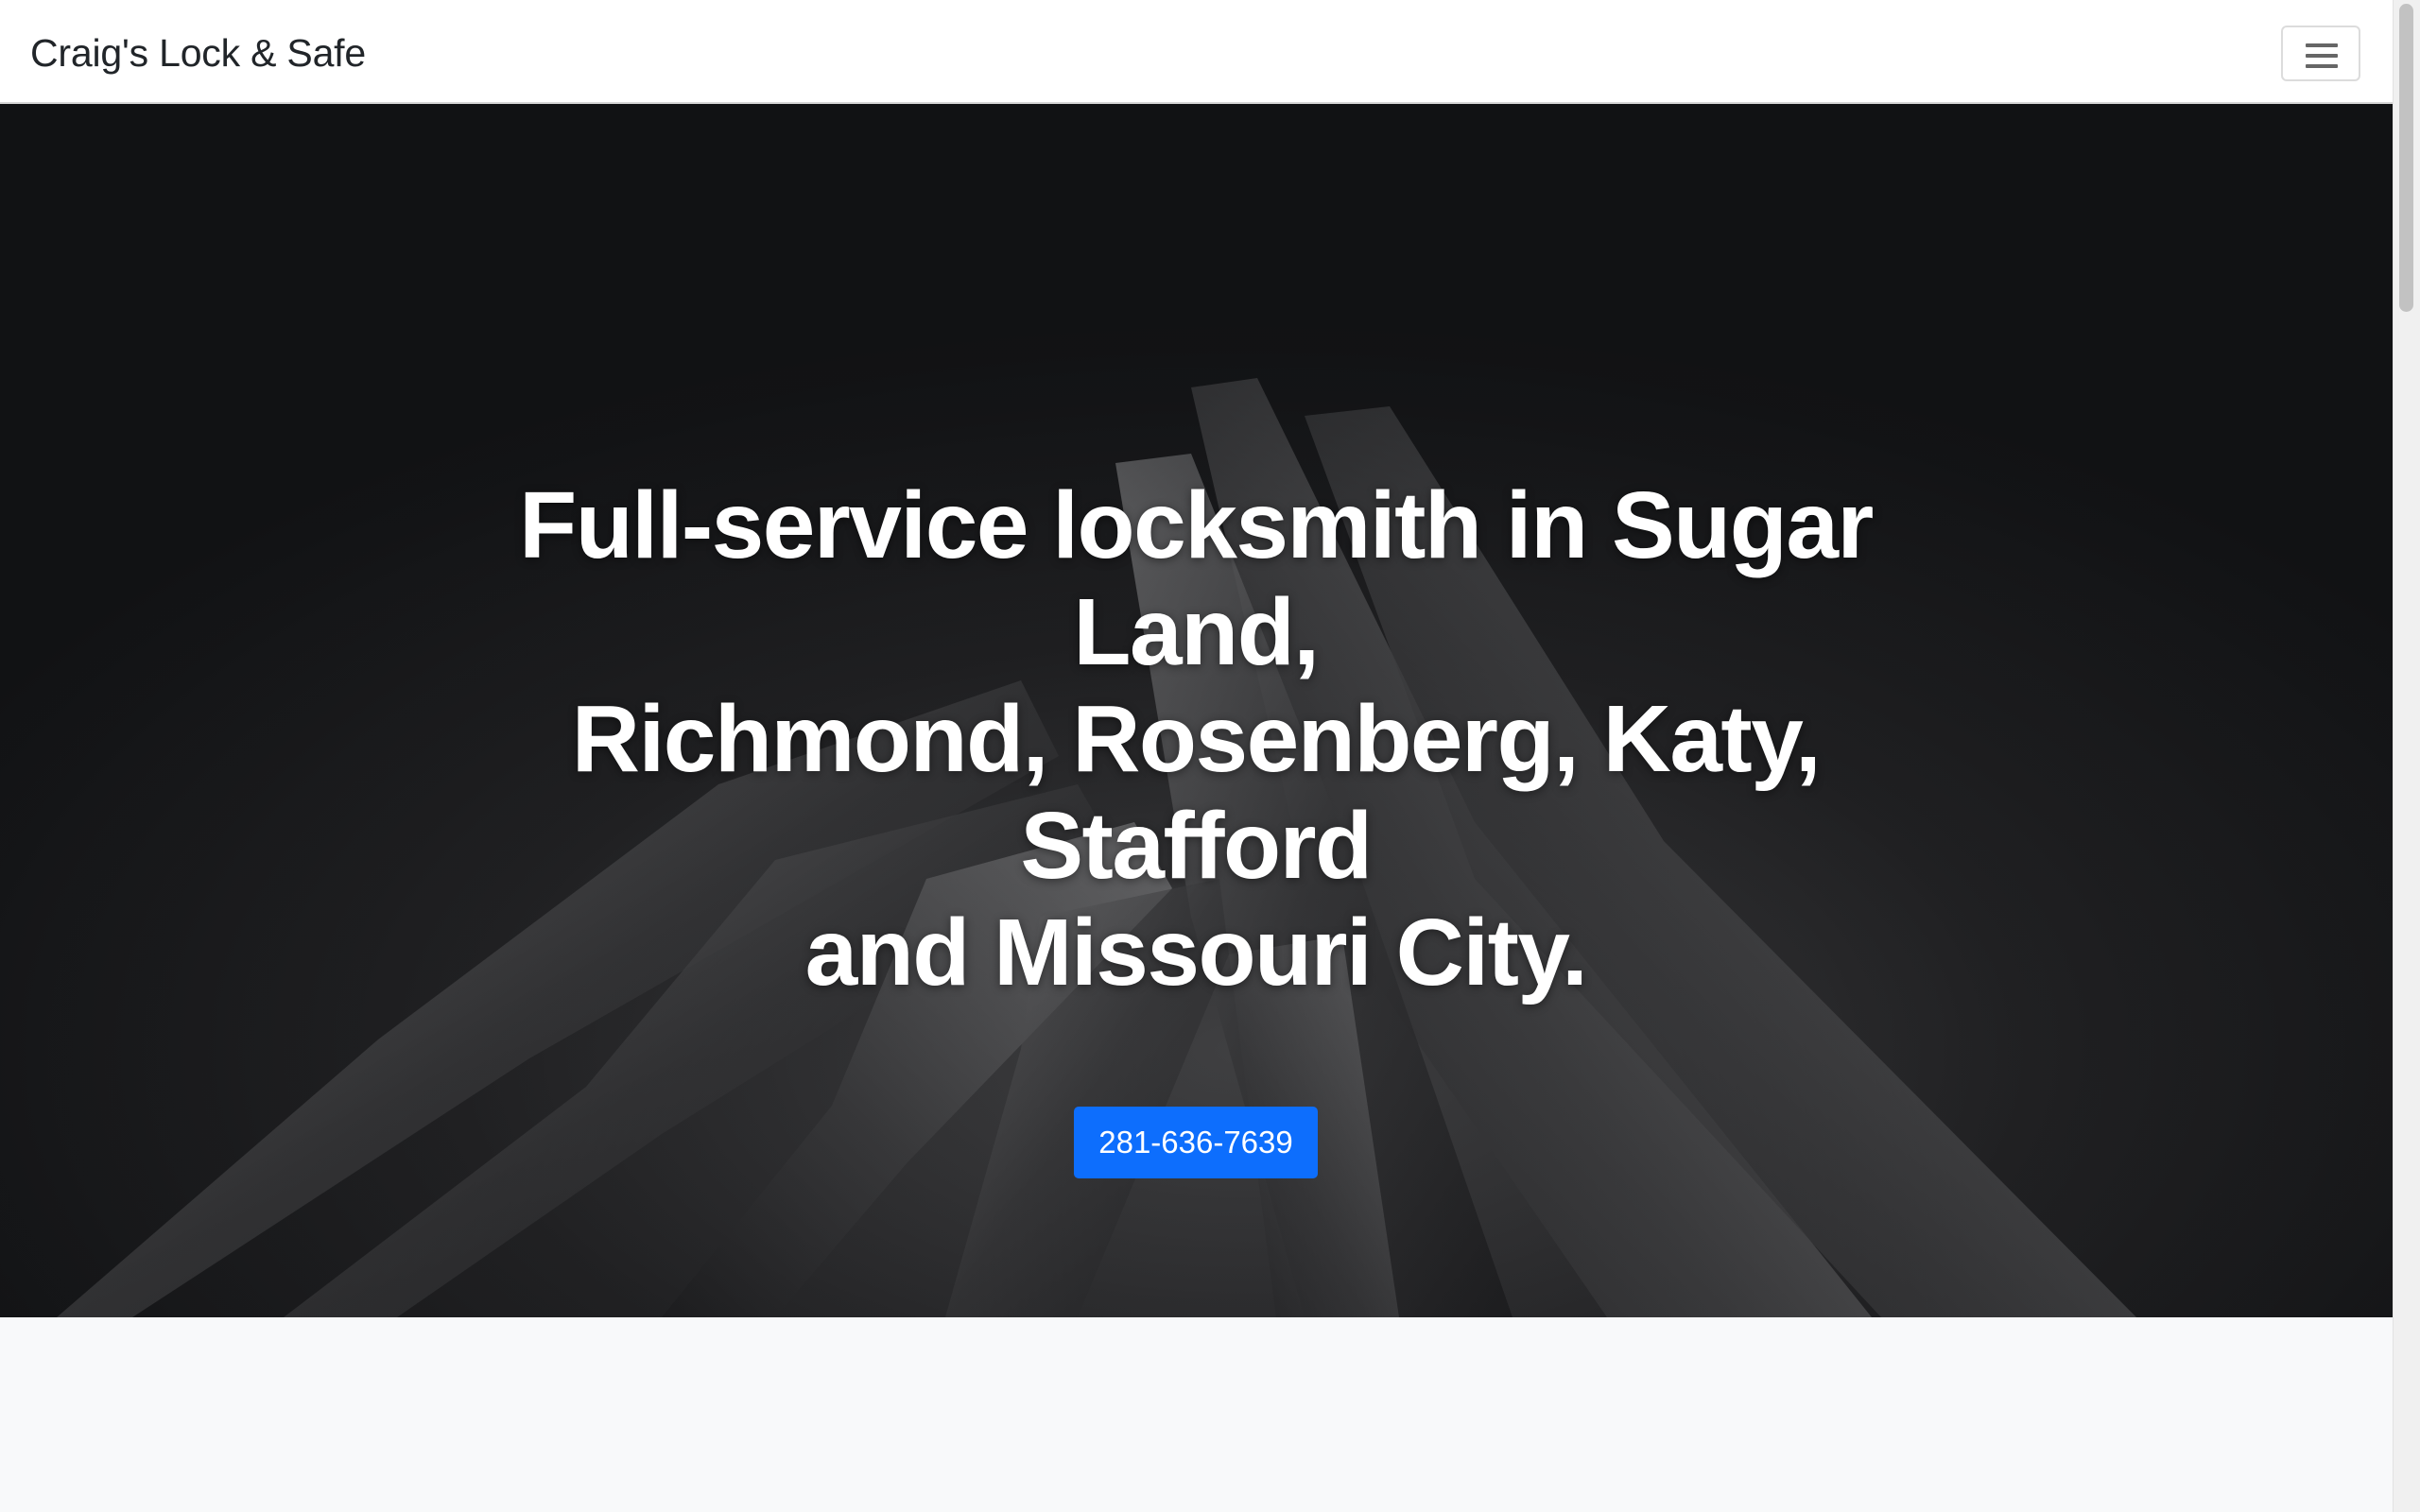 The width and height of the screenshot is (2420, 1512). What do you see at coordinates (2406, 756) in the screenshot?
I see `scrollbar` at bounding box center [2406, 756].